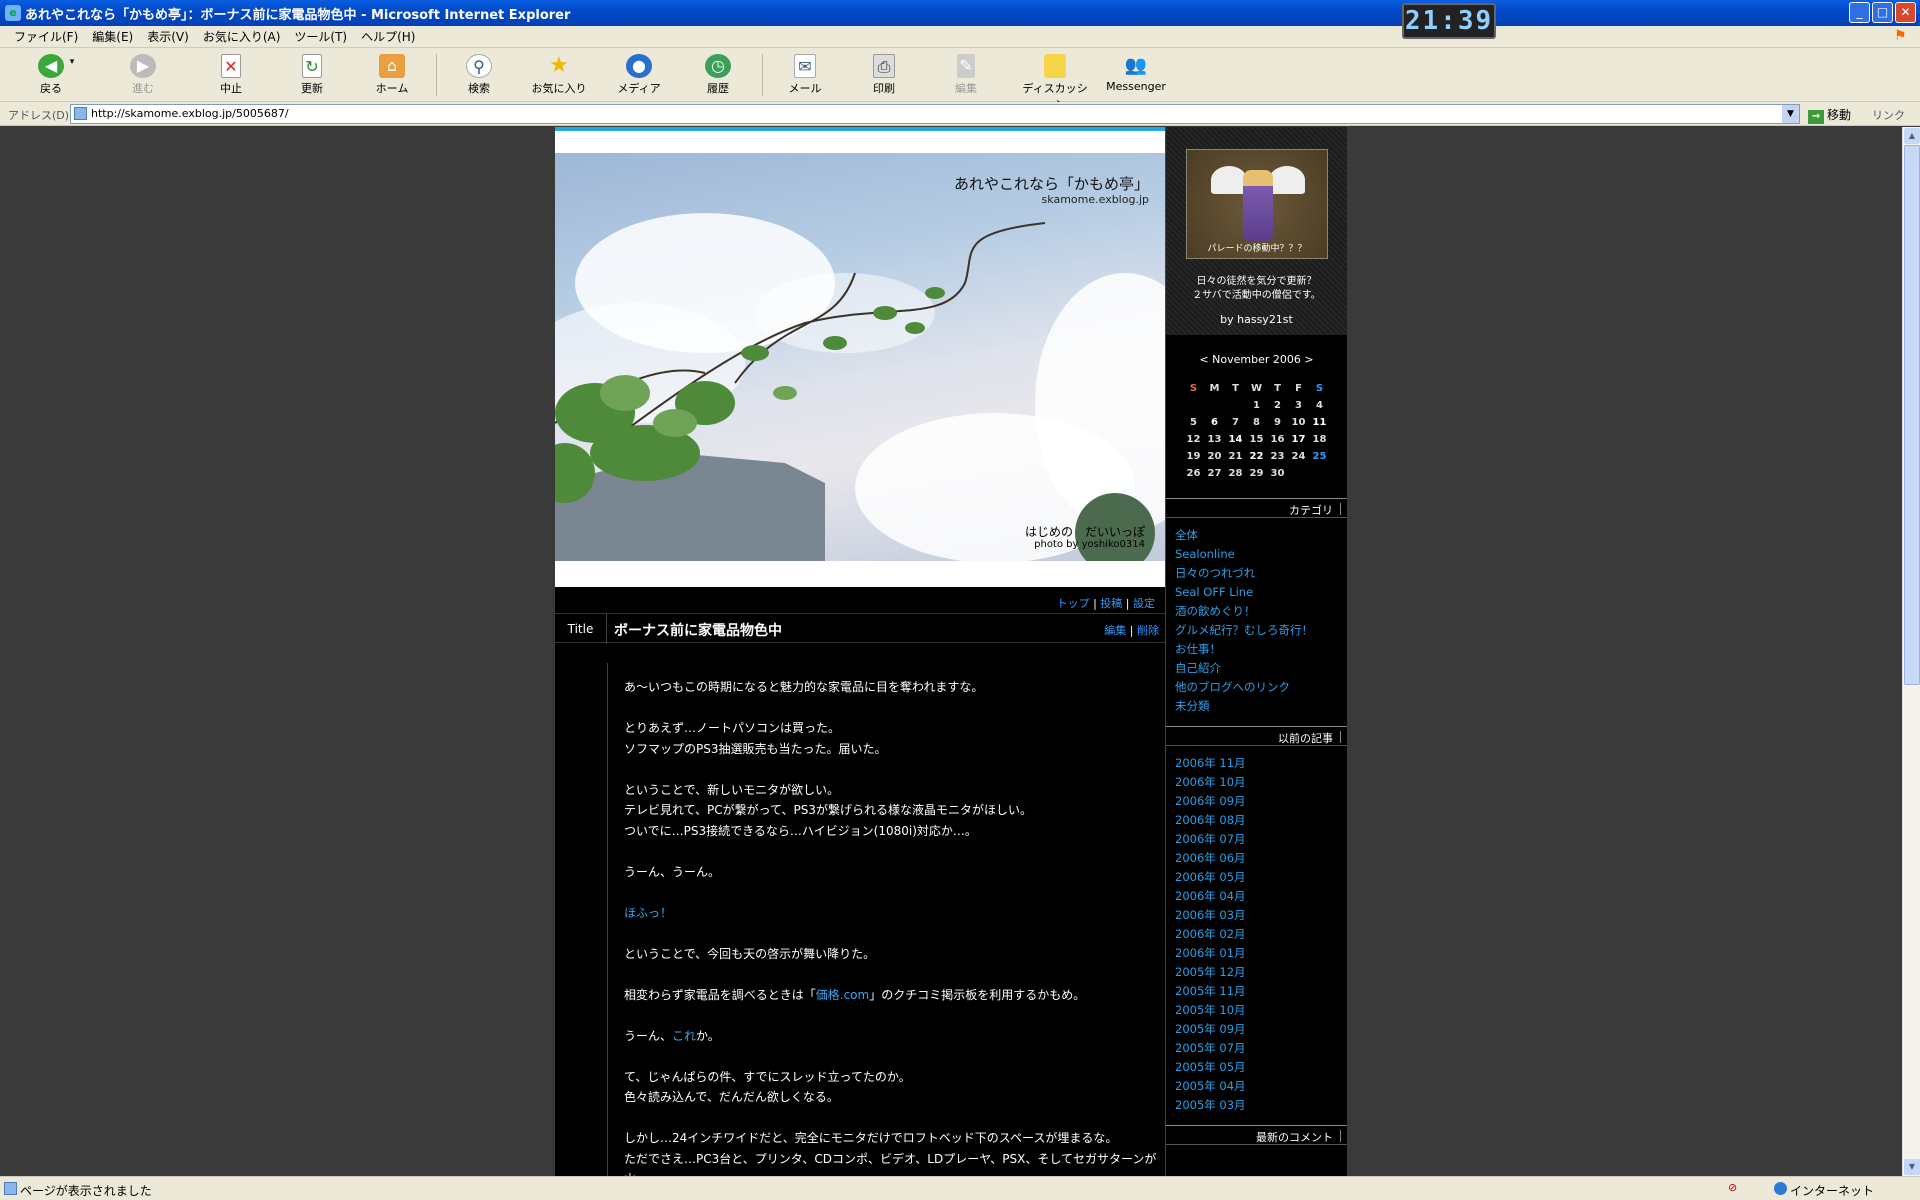  I want to click on archive-link: 2006年 10月, so click(1261, 782).